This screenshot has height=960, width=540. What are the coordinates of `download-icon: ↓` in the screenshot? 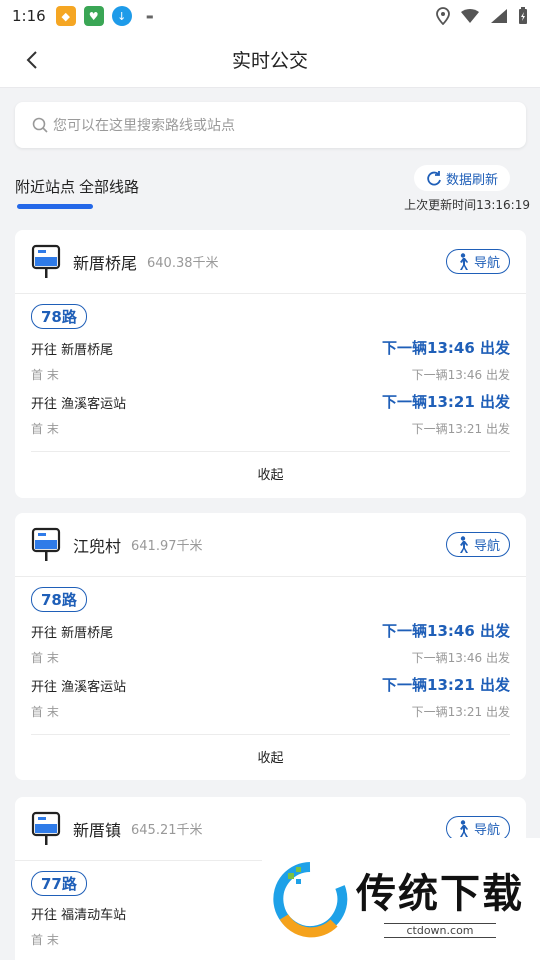 It's located at (121, 16).